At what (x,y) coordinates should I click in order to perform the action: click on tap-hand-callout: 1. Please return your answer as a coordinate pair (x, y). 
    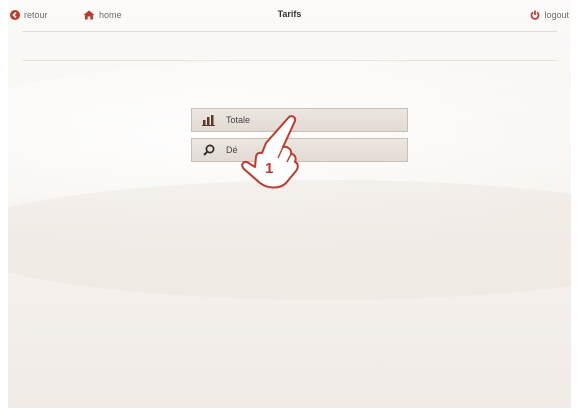
    Looking at the image, I should click on (271, 153).